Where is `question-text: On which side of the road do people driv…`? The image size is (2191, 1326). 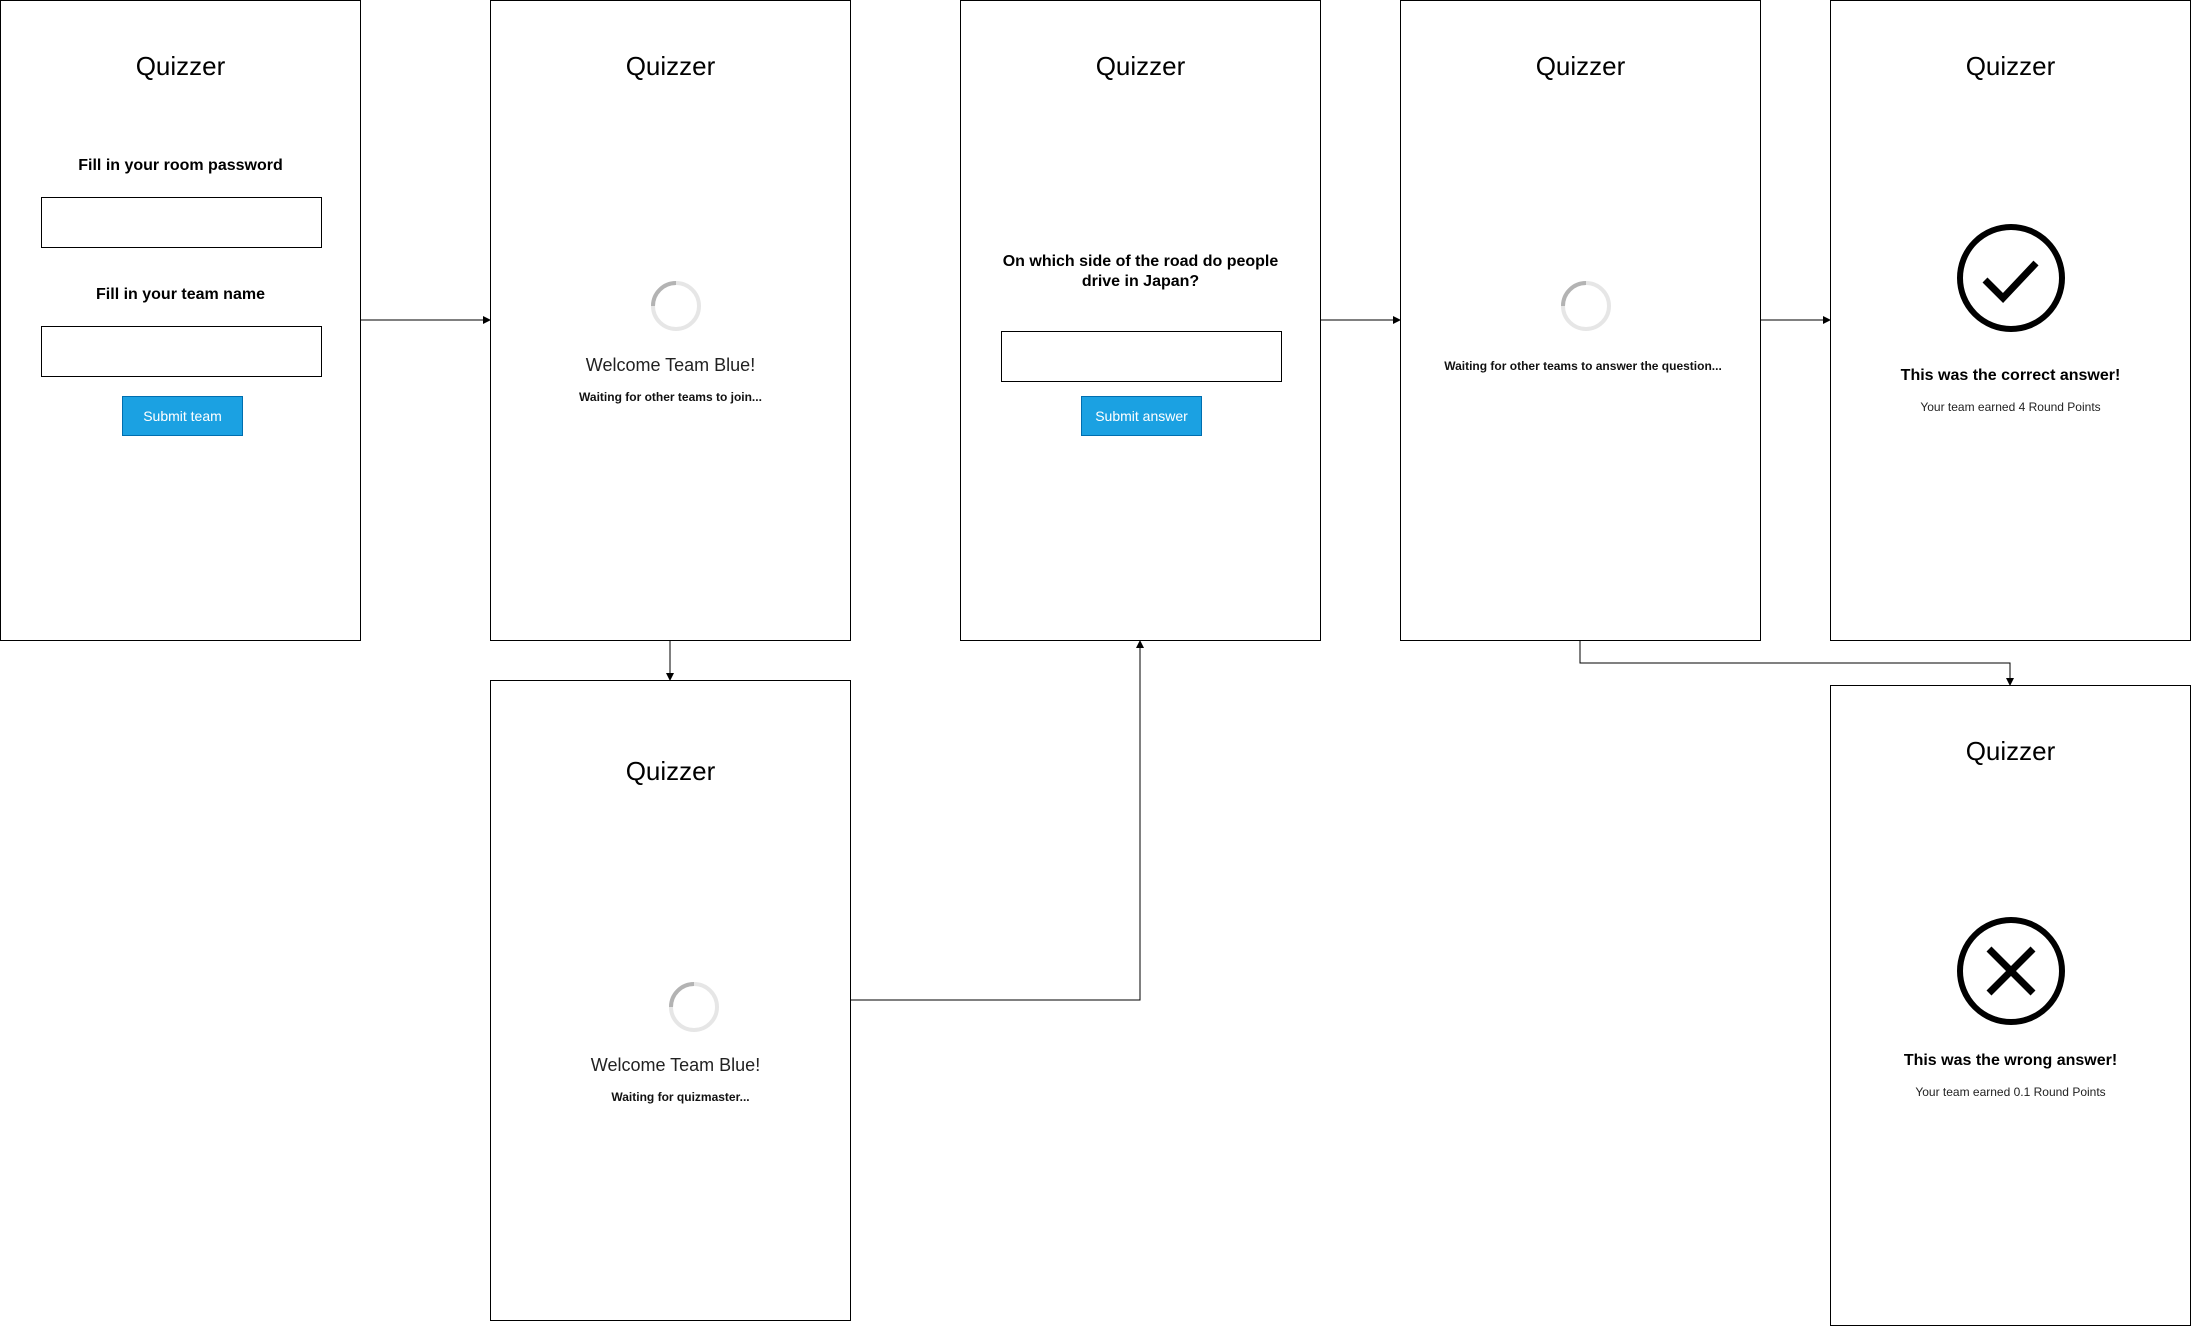 question-text: On which side of the road do people driv… is located at coordinates (1140, 271).